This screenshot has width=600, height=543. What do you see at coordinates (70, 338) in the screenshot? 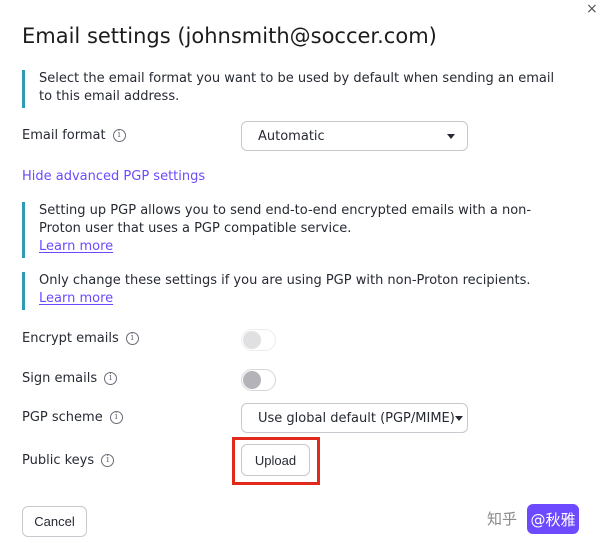
I see `encrypt-emails-label-text: Encrypt emails` at bounding box center [70, 338].